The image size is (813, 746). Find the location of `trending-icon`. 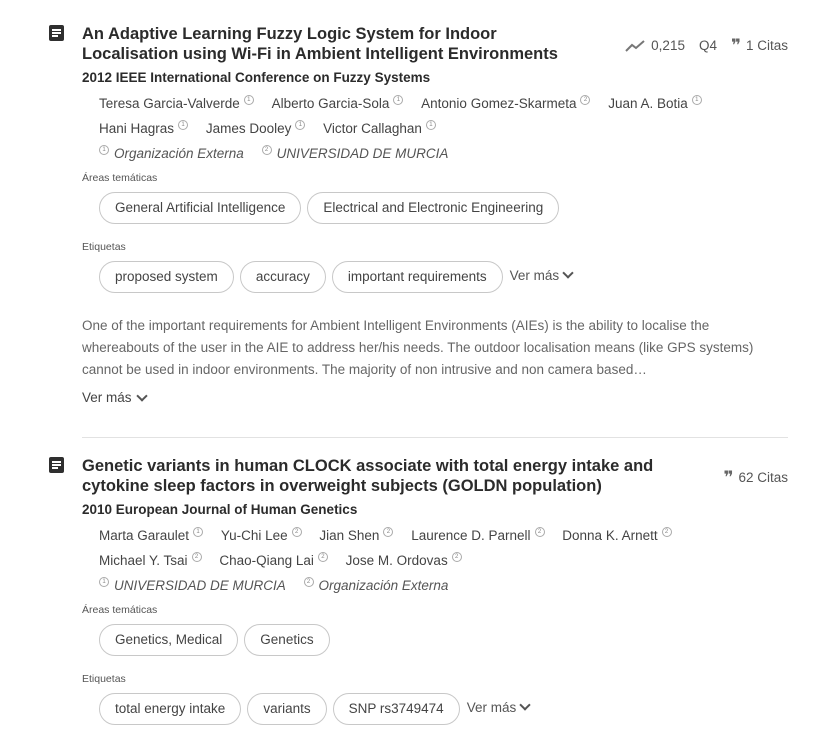

trending-icon is located at coordinates (635, 45).